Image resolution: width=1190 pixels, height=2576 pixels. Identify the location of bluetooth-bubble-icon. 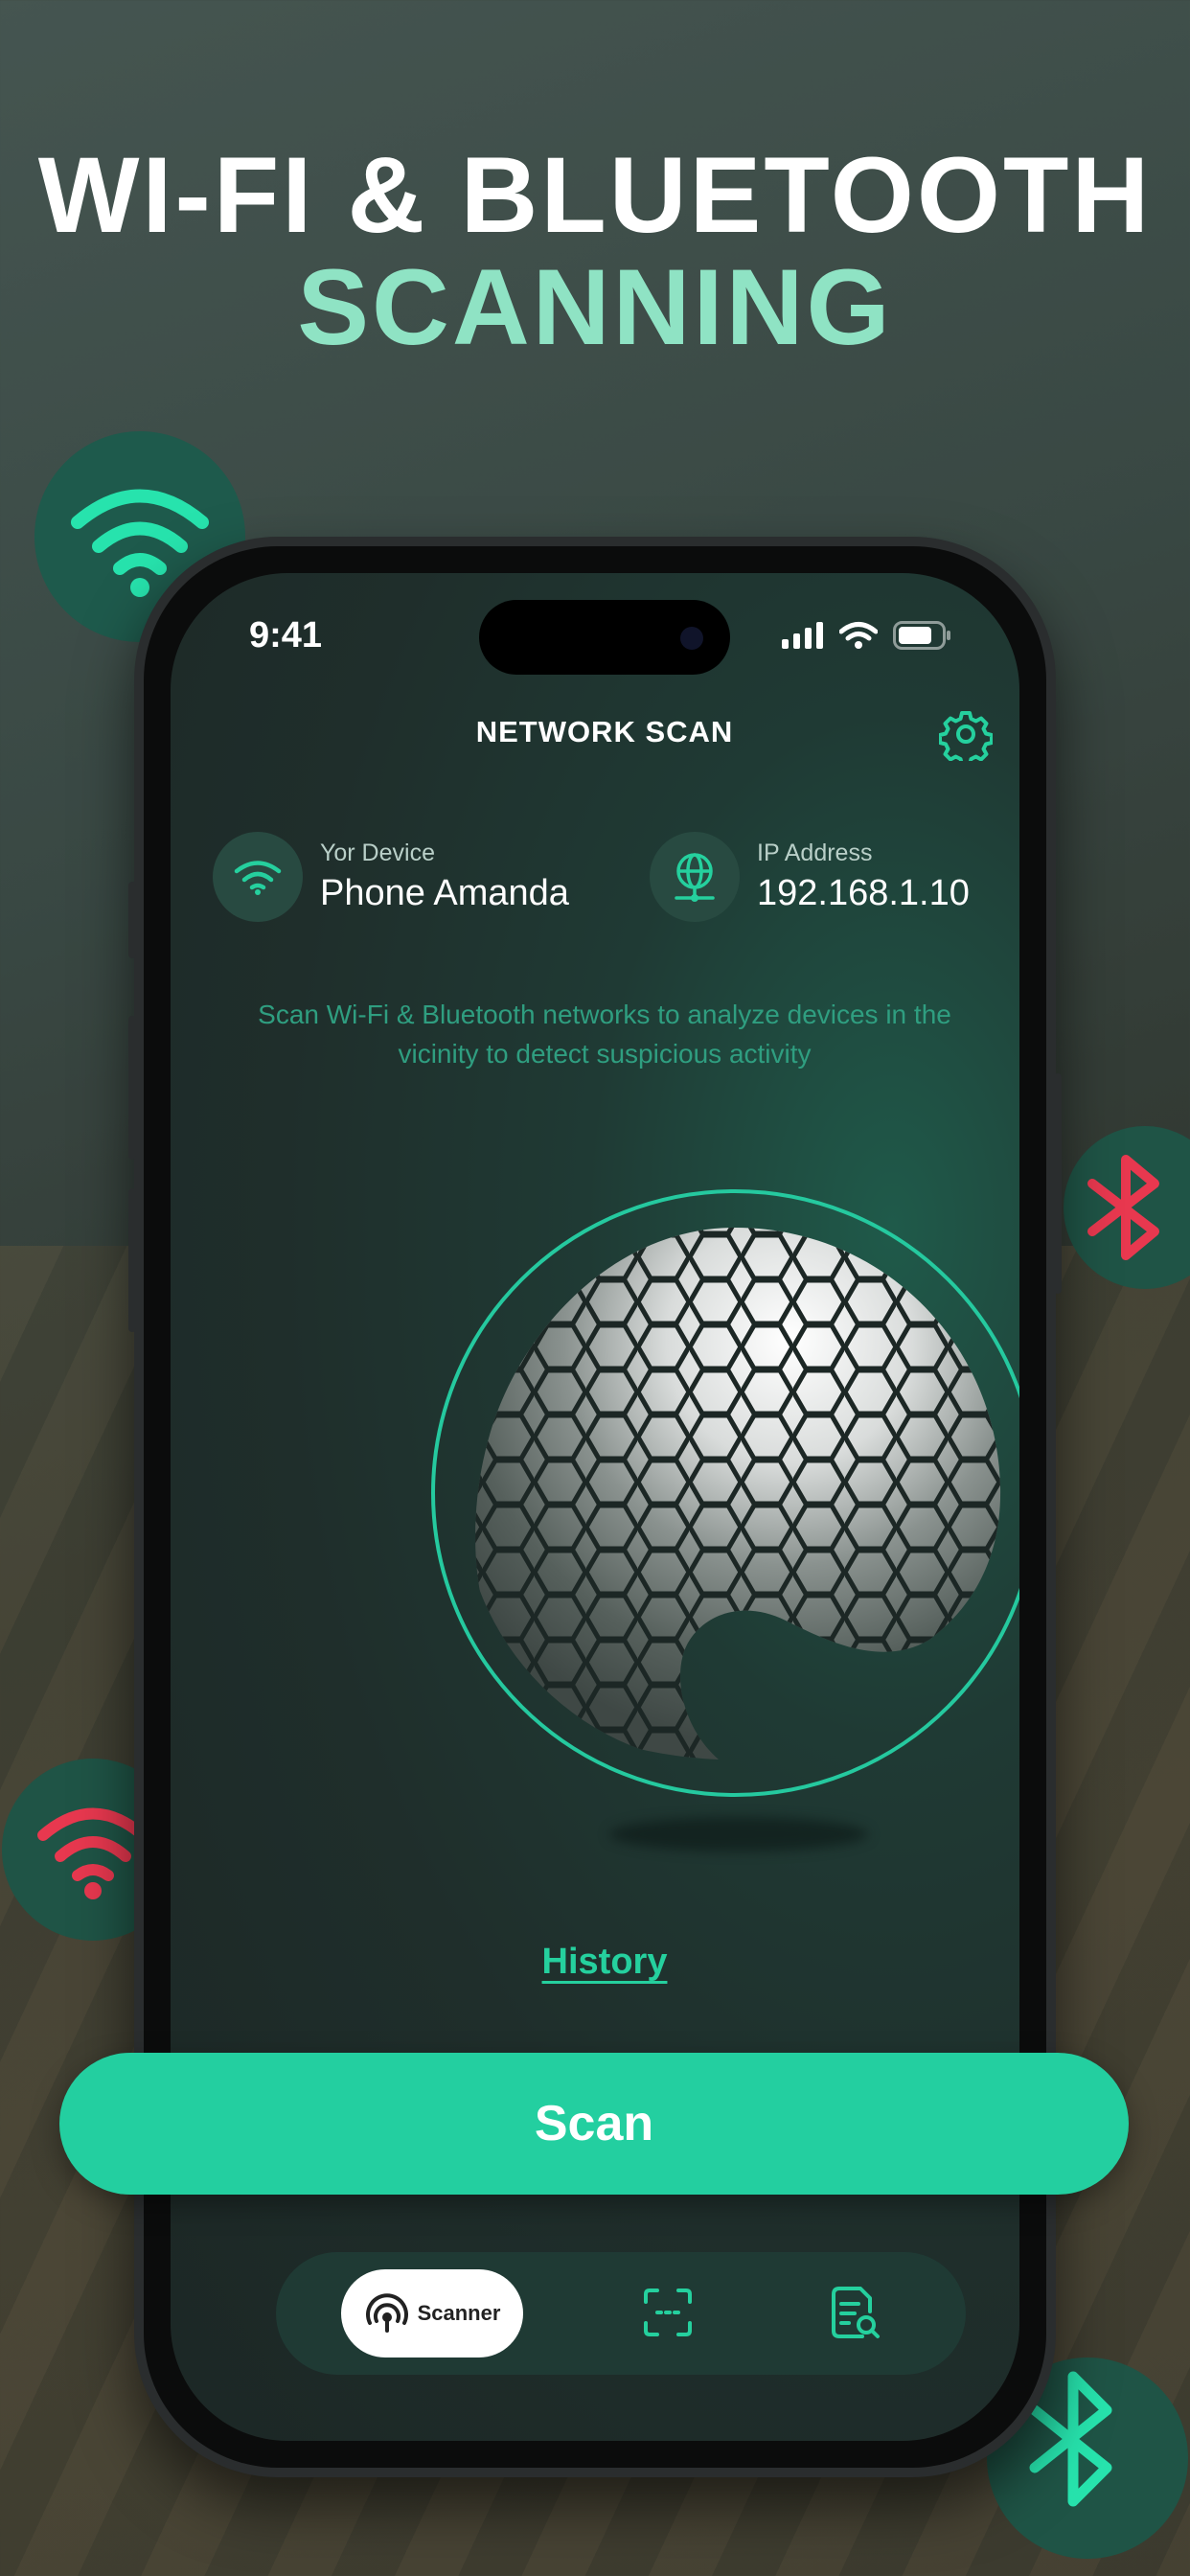
(1127, 1207).